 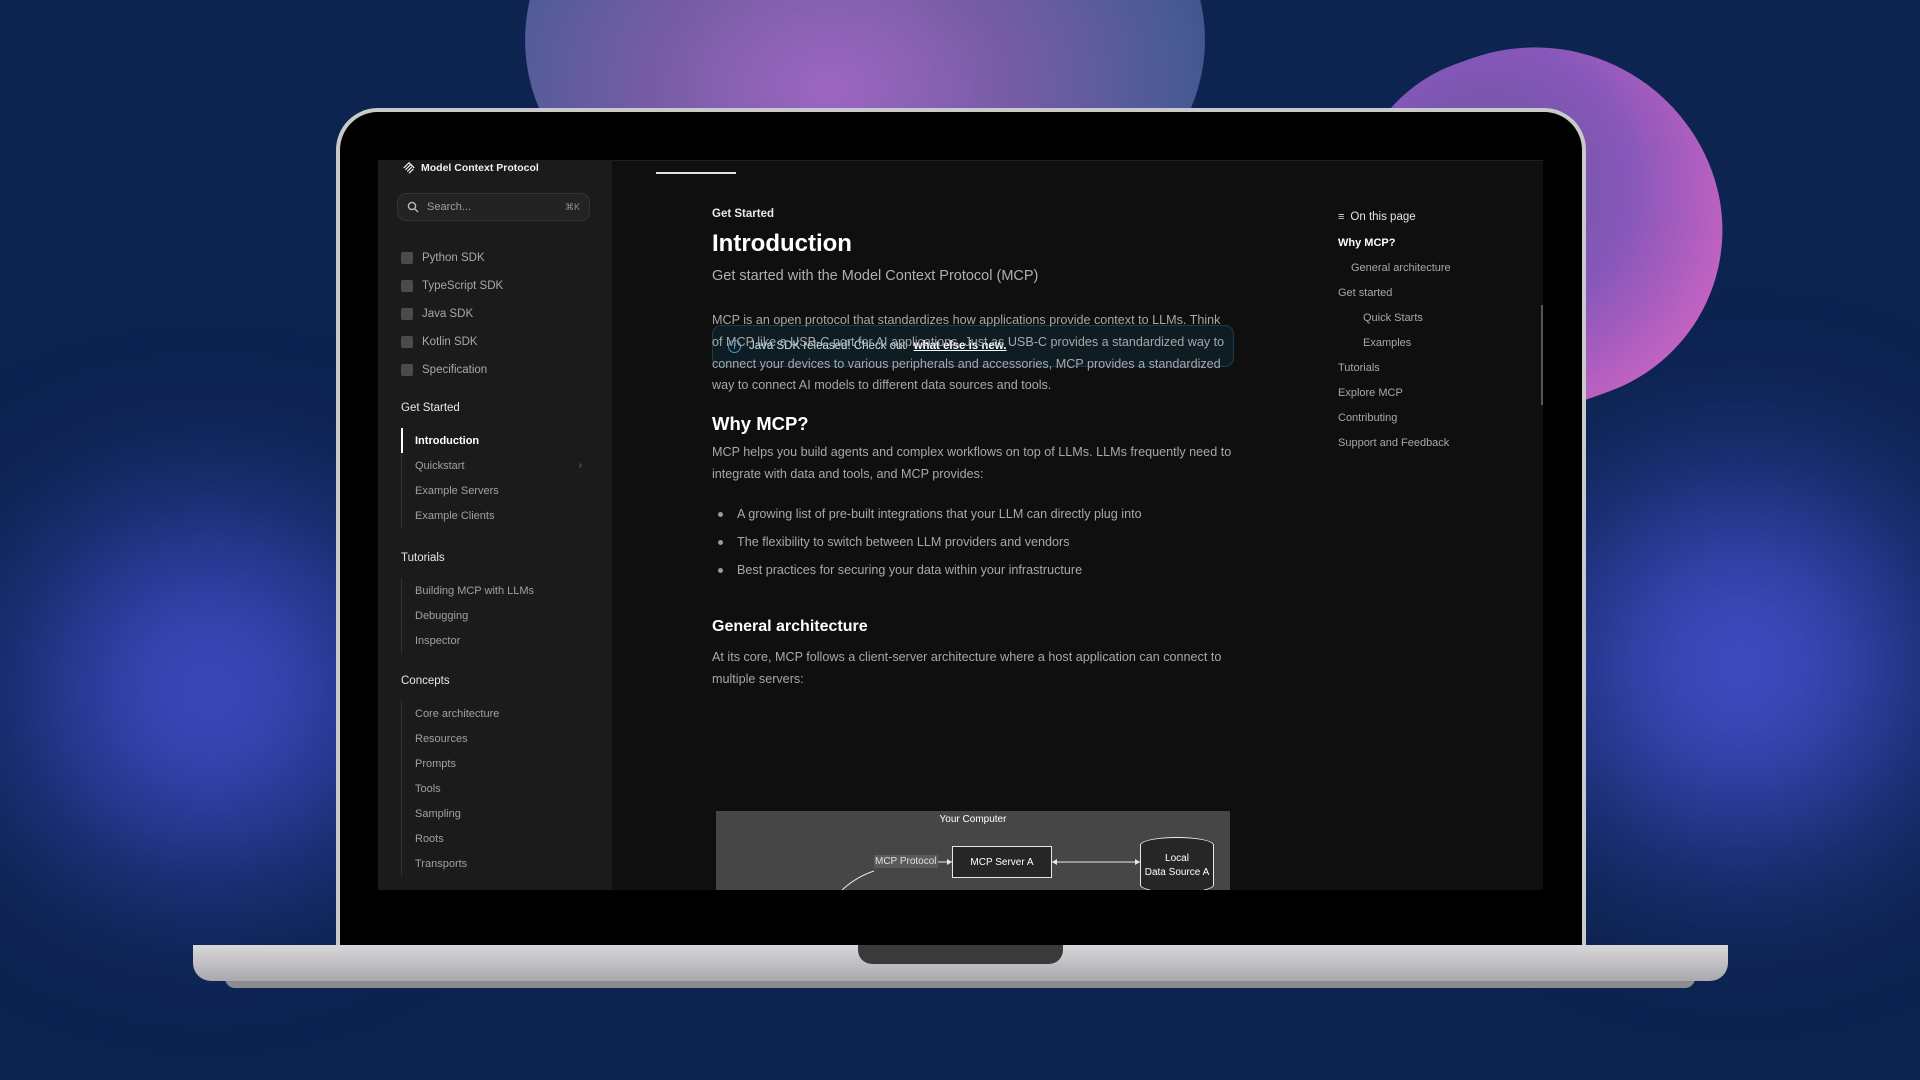 I want to click on scrollbar, so click(x=1542, y=355).